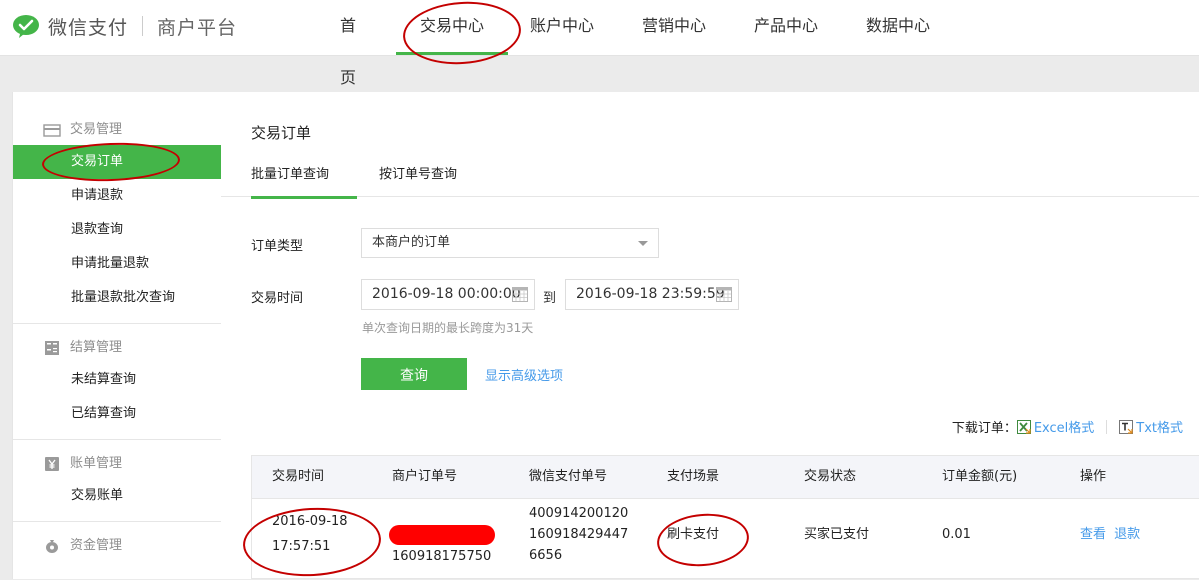 The image size is (1199, 580). What do you see at coordinates (277, 246) in the screenshot?
I see `order-type-label: 订单类型` at bounding box center [277, 246].